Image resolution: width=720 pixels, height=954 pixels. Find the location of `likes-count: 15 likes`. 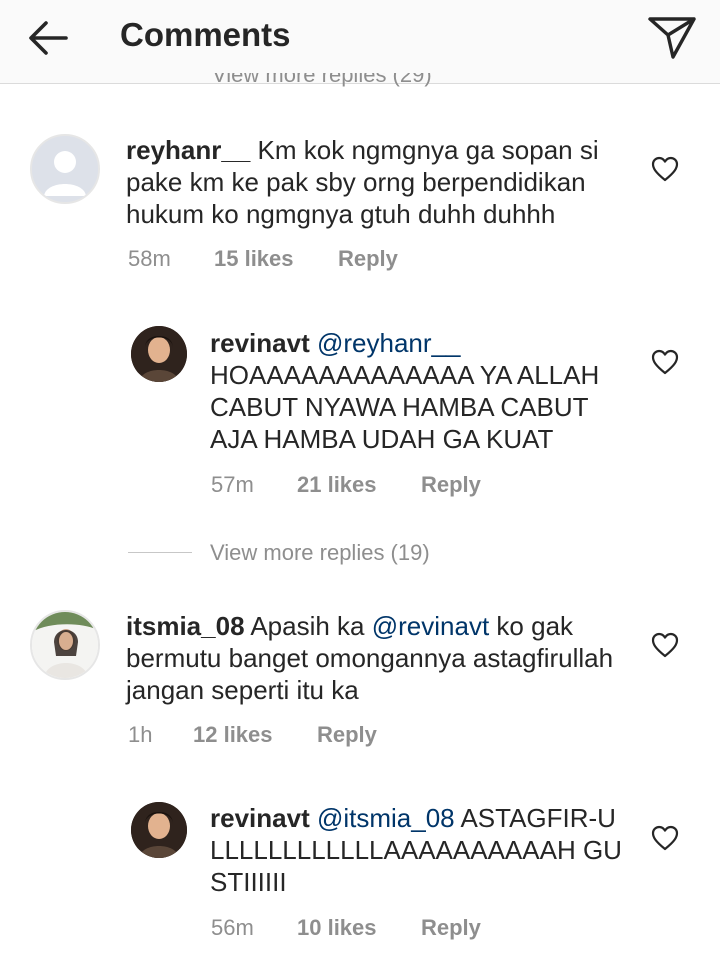

likes-count: 15 likes is located at coordinates (254, 259).